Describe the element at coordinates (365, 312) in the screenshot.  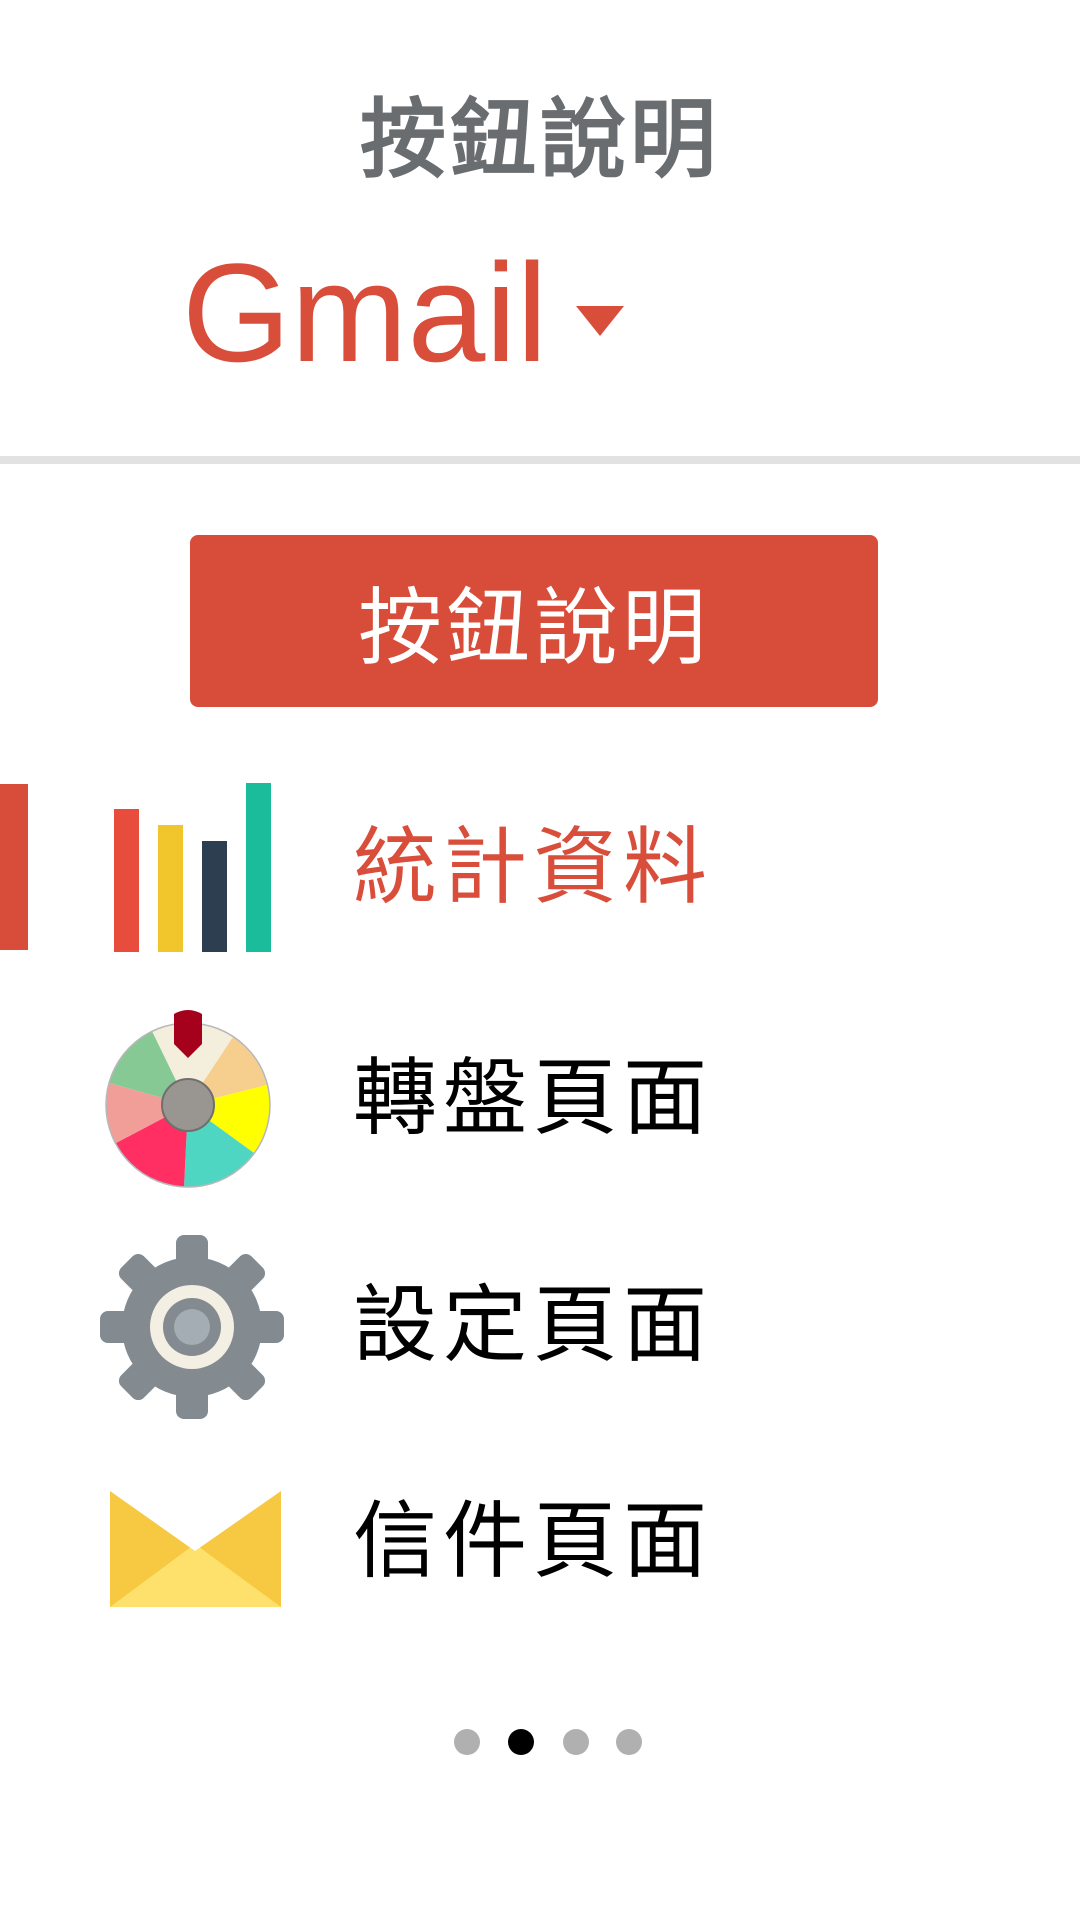
I see `account-name: Gmail` at that location.